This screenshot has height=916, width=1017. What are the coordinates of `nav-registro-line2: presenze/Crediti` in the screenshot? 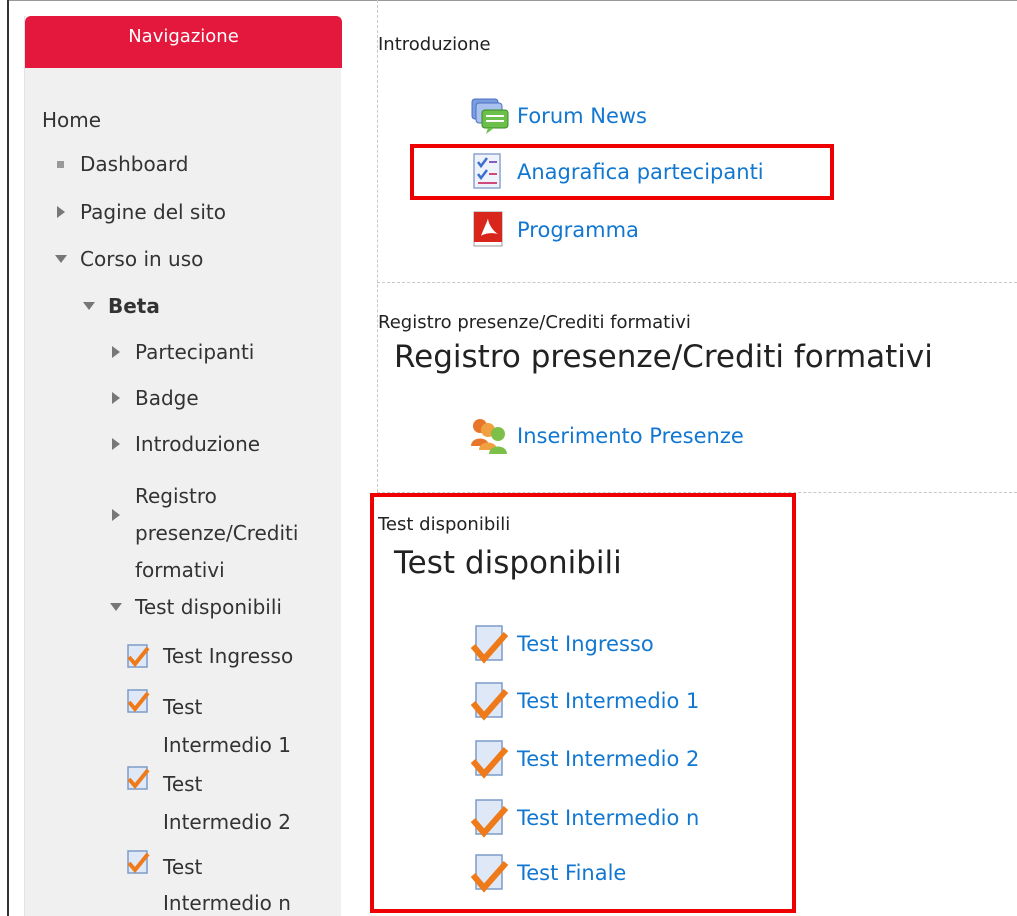 It's located at (217, 533).